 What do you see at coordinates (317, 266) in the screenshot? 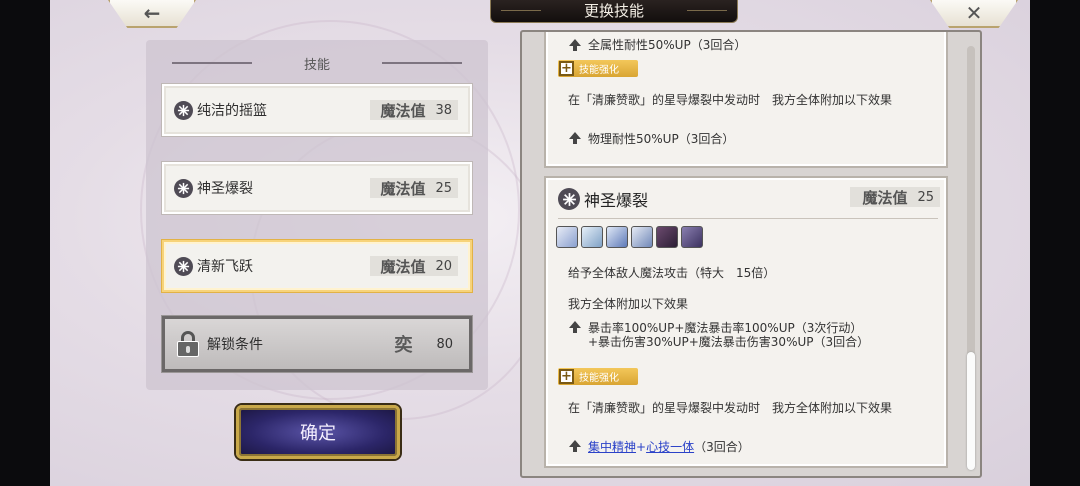
I see `skill-item-fresh-leap: 清新飞跃 魔法值 20` at bounding box center [317, 266].